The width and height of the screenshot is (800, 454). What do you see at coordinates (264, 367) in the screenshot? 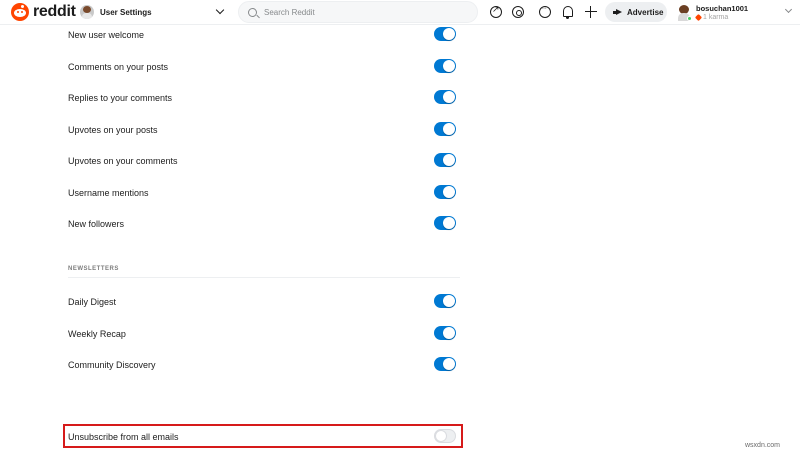
I see `setting-row-community-discovery: Community Discovery` at bounding box center [264, 367].